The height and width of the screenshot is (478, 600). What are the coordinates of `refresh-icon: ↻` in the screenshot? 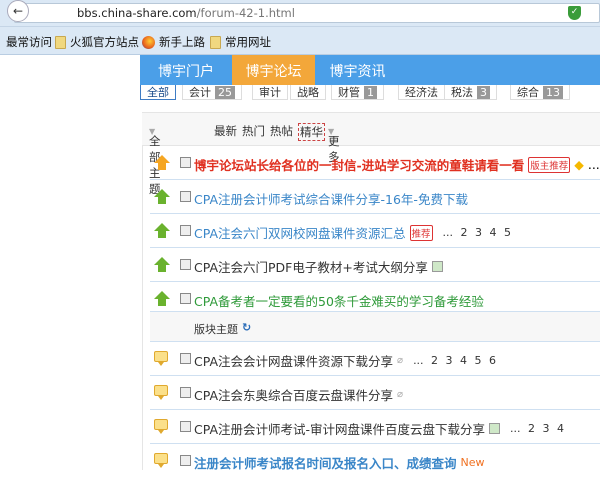 It's located at (246, 327).